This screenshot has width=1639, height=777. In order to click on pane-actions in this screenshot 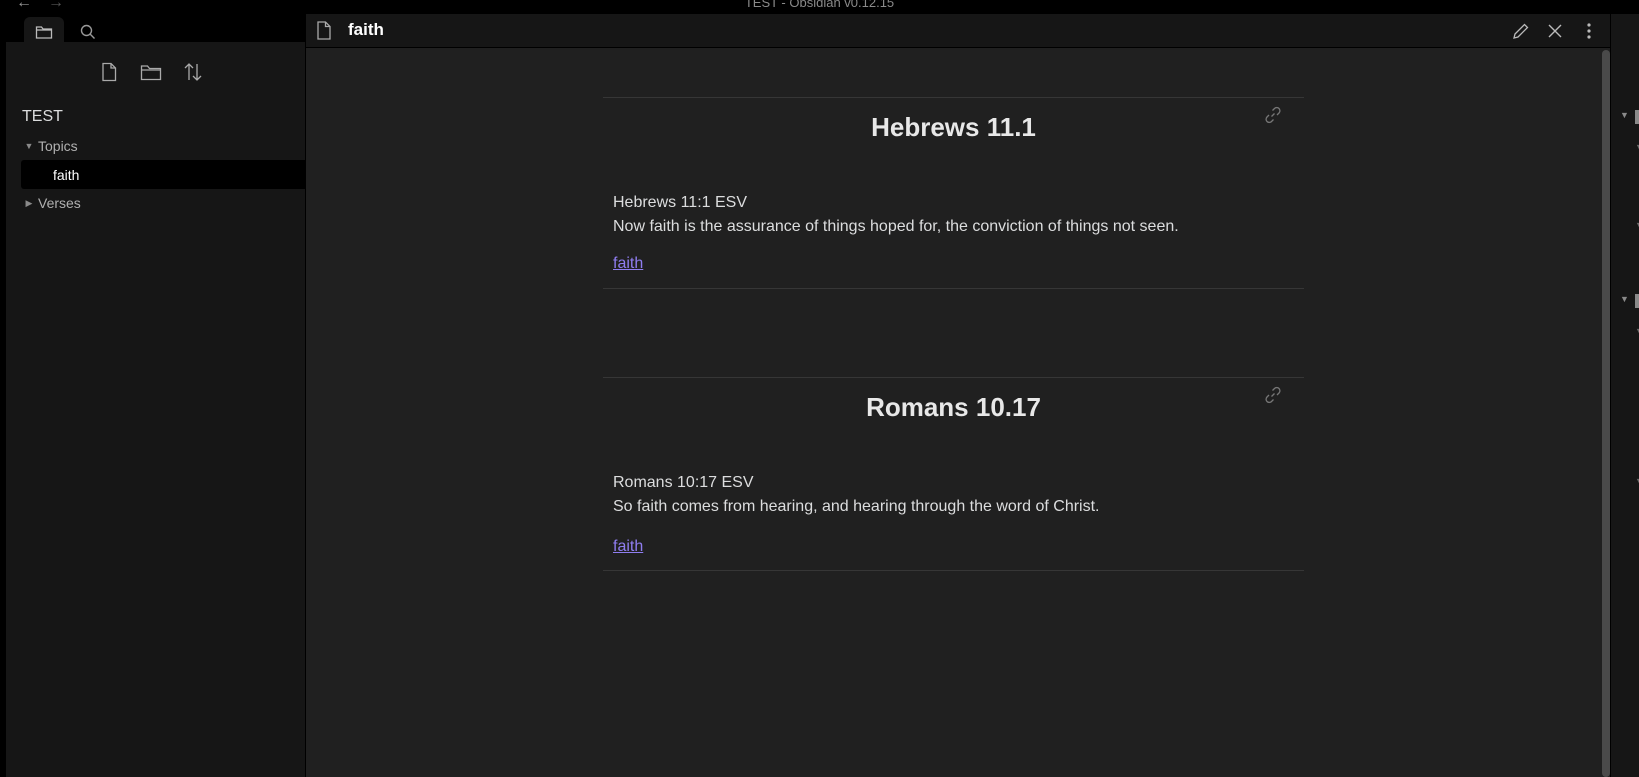, I will do `click(1555, 31)`.